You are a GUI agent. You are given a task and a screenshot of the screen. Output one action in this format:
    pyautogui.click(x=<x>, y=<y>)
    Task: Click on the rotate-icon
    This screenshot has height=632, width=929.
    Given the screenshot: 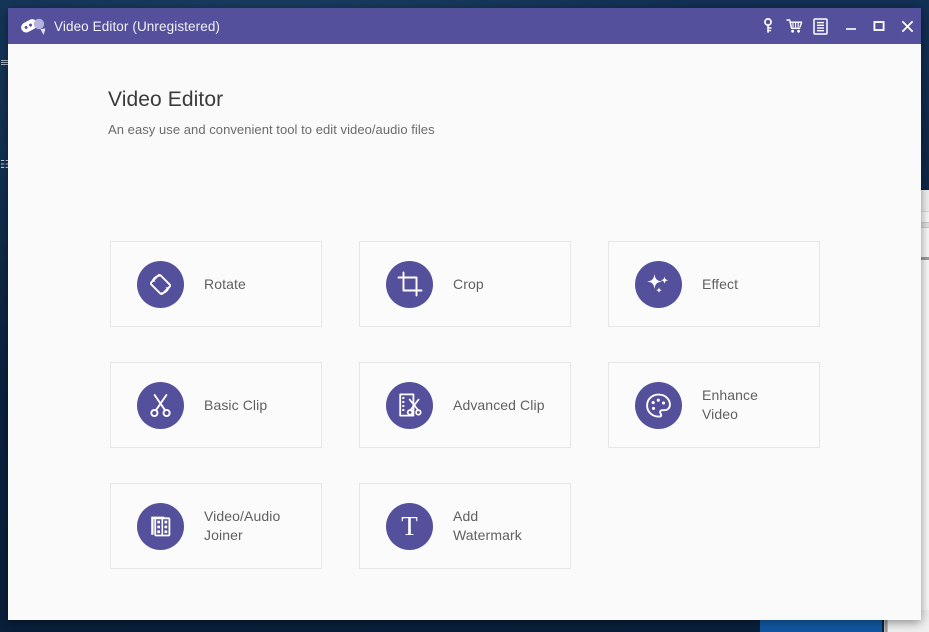 What is the action you would take?
    pyautogui.click(x=160, y=284)
    